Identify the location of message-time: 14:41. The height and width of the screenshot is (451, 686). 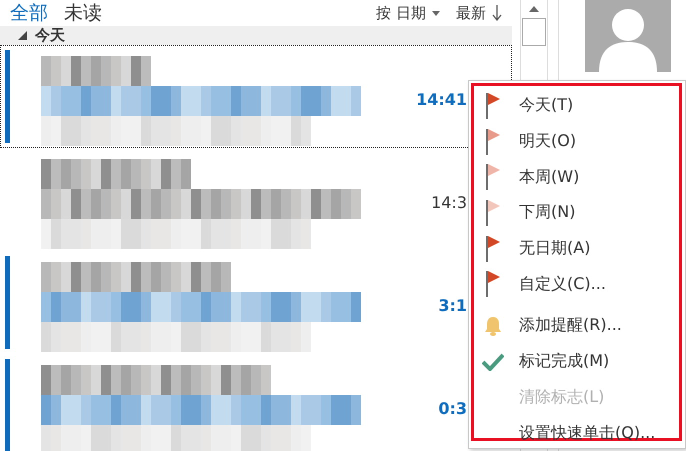
(441, 100).